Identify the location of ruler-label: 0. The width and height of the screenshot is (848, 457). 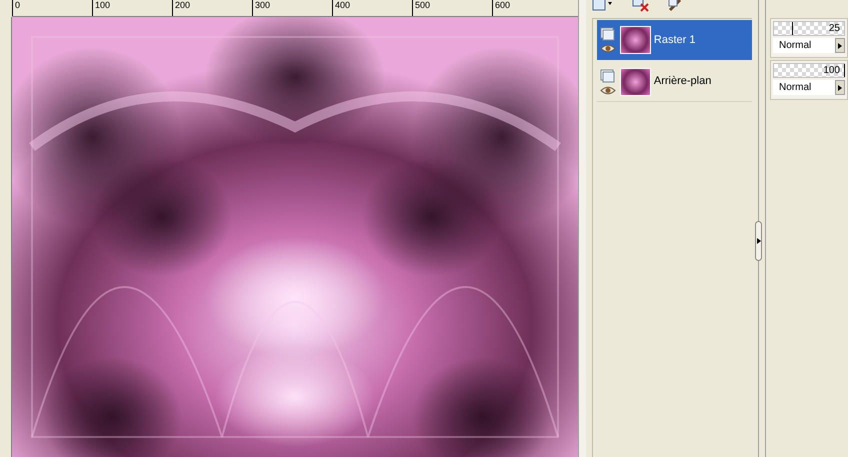
(16, 8).